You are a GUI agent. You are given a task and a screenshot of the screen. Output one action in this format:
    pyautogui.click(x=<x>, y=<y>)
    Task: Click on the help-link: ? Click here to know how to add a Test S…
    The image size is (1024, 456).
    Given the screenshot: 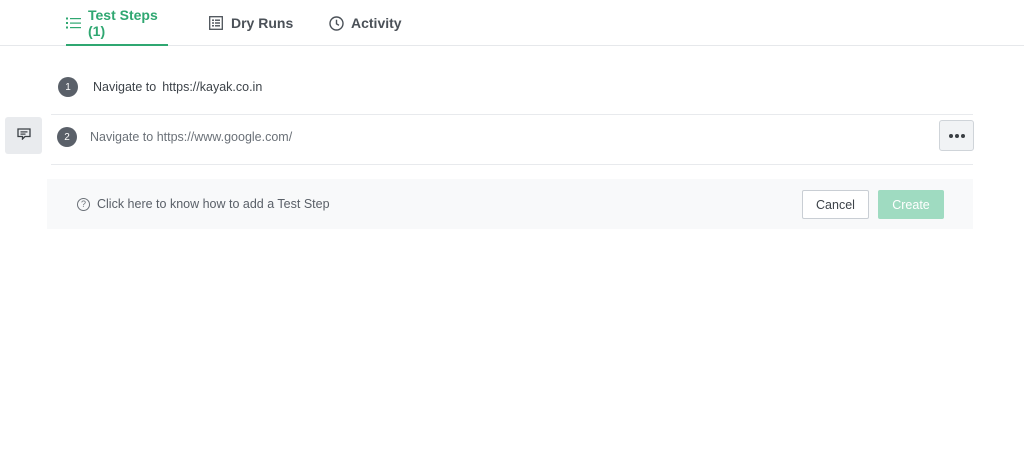 What is the action you would take?
    pyautogui.click(x=203, y=204)
    